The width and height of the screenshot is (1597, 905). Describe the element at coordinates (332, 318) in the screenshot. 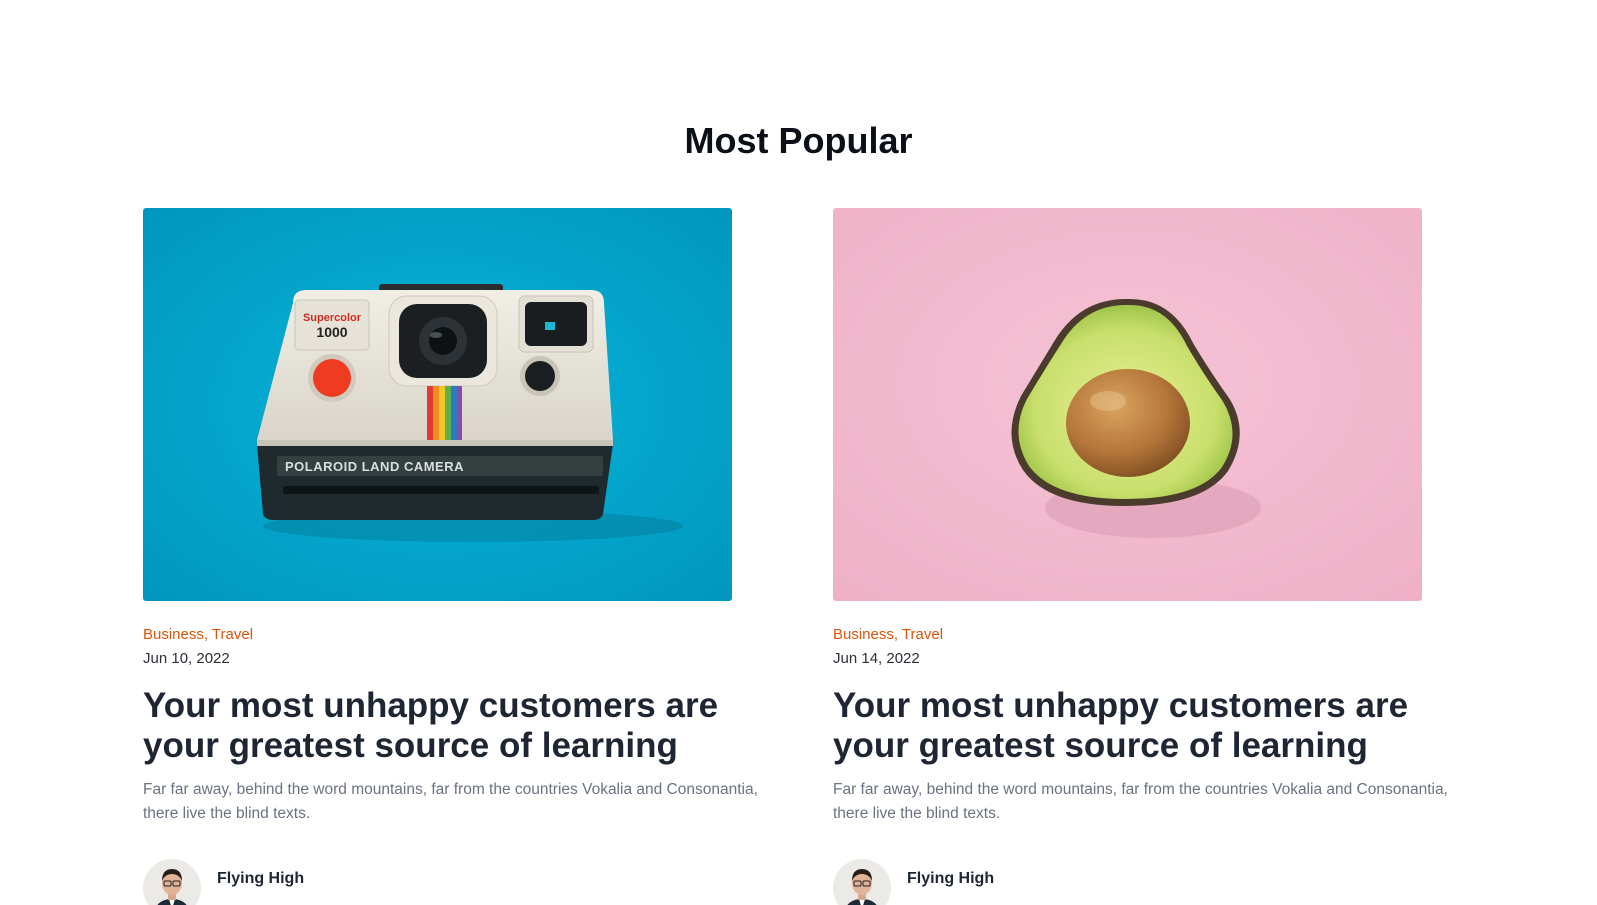

I see `camera-brand-text: Supercolor` at that location.